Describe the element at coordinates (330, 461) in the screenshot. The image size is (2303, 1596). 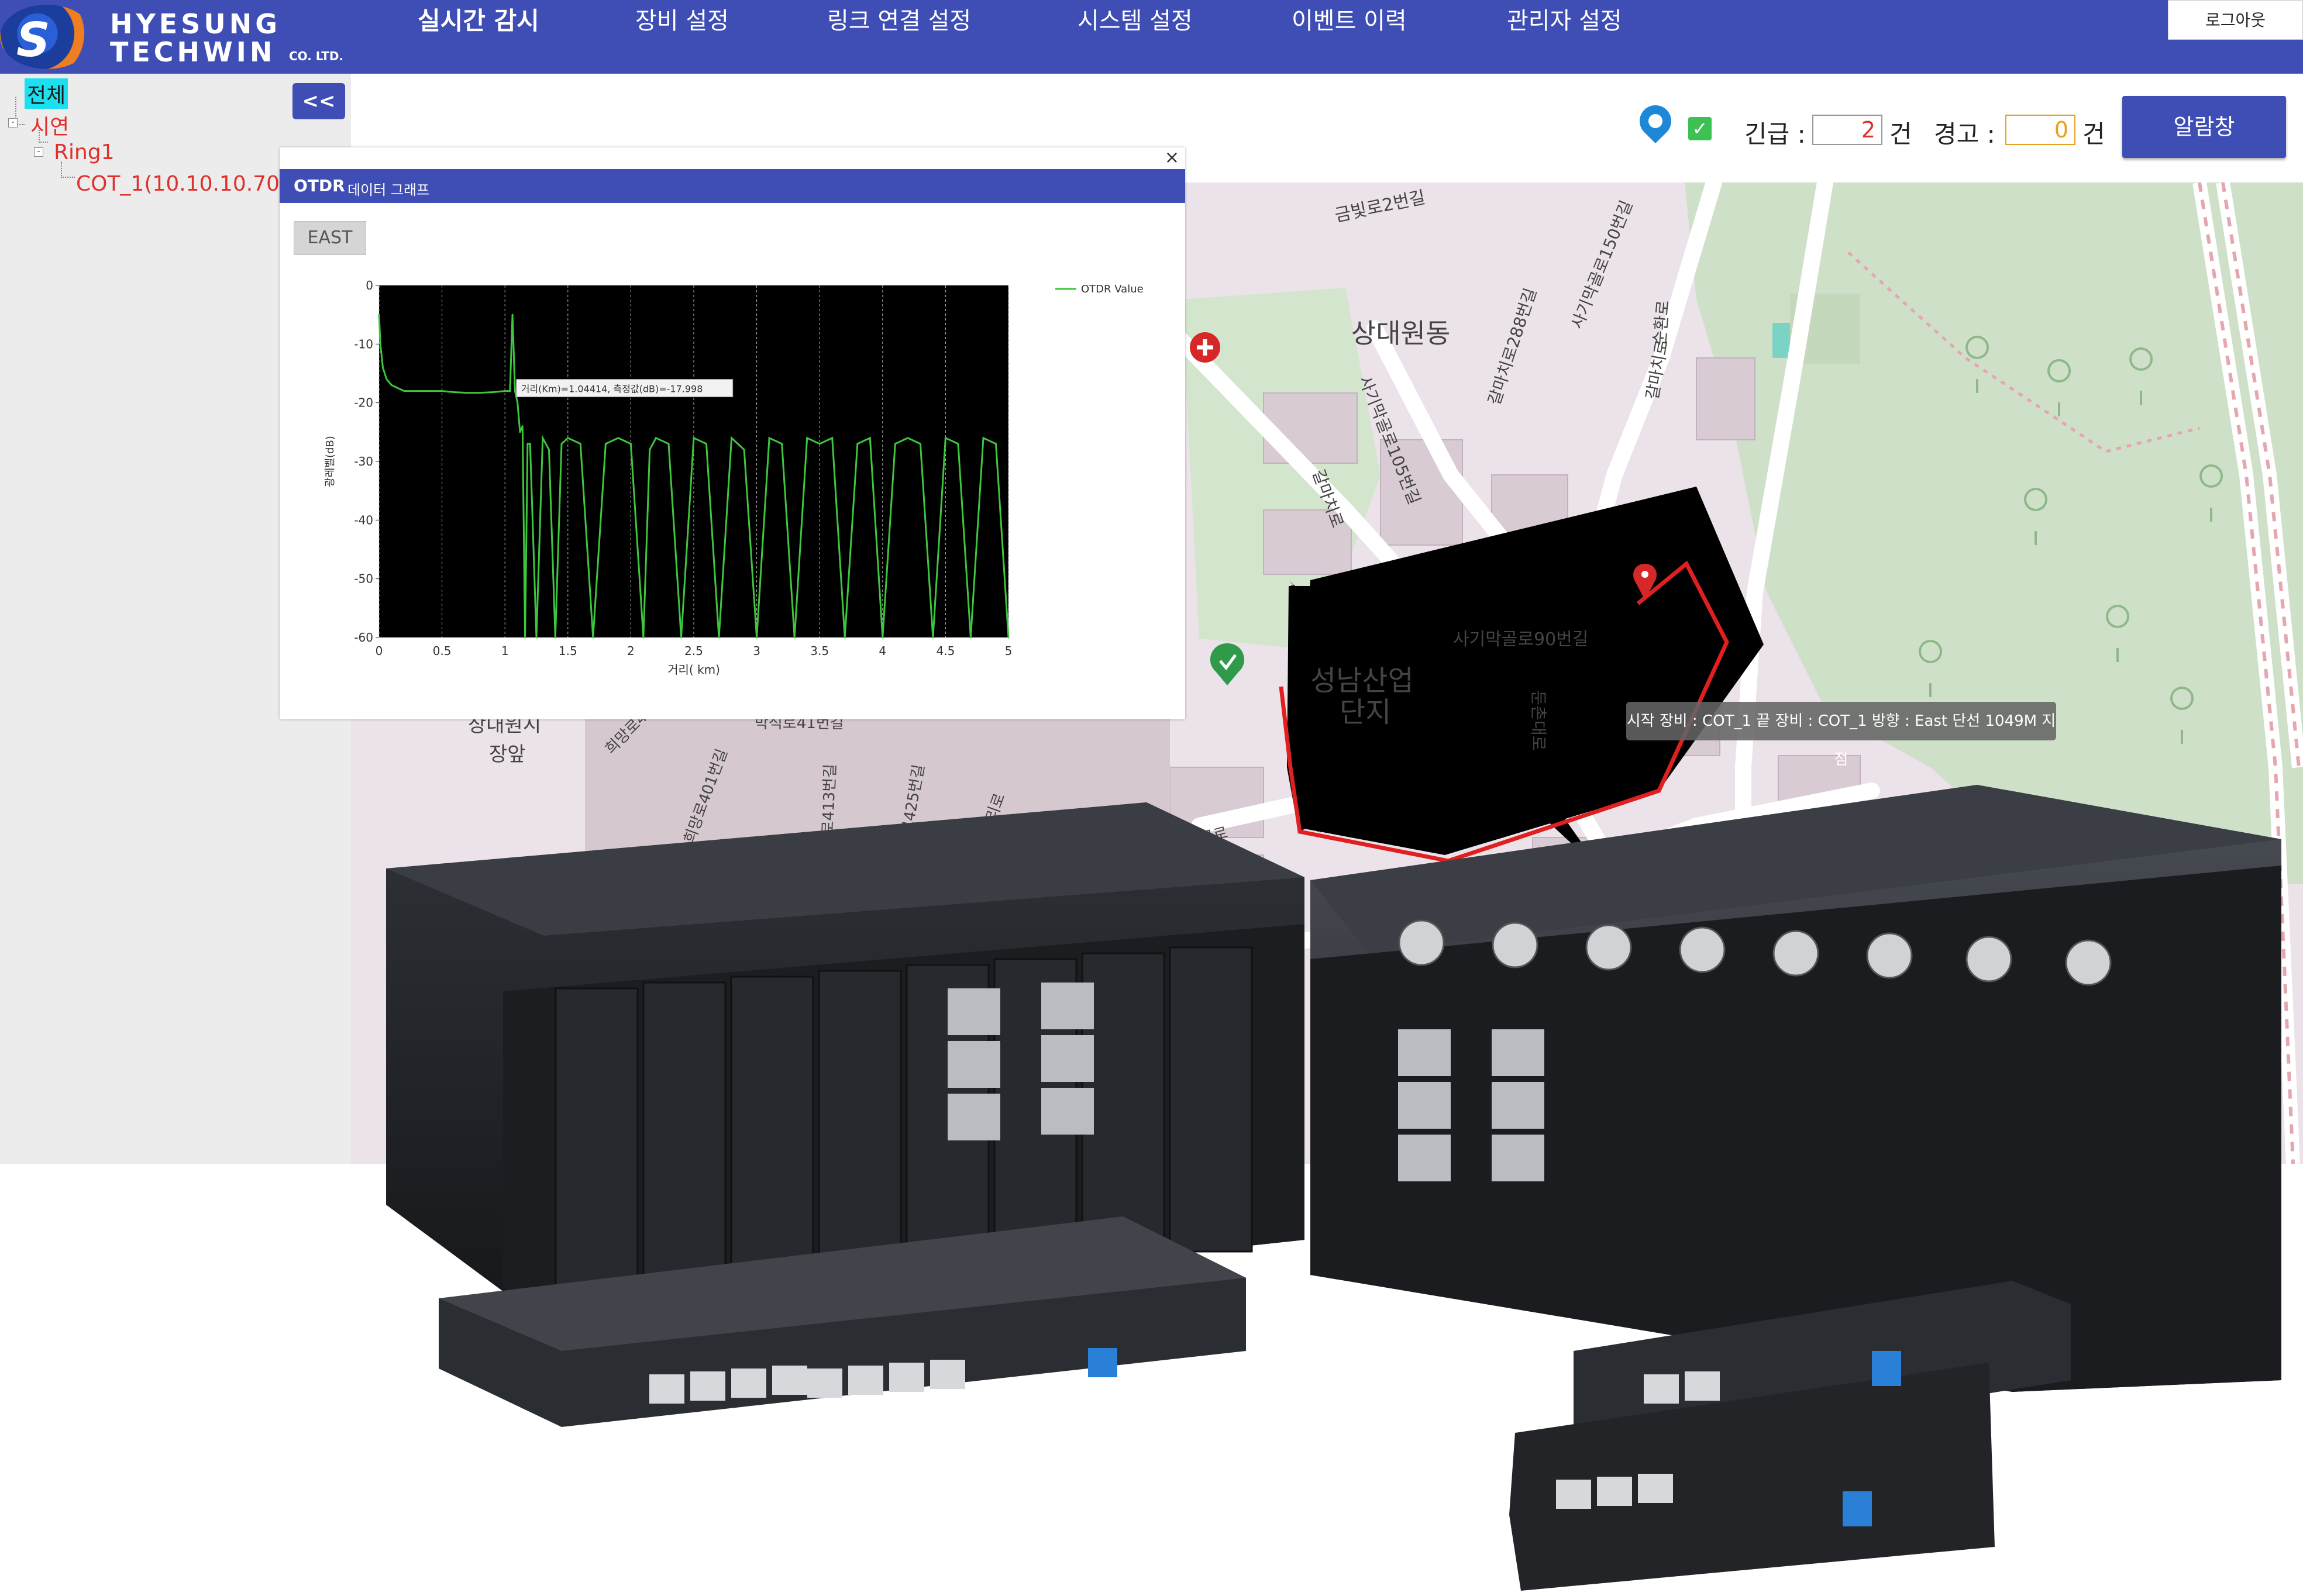
I see `y-axis-label: 광레벨(dB)` at that location.